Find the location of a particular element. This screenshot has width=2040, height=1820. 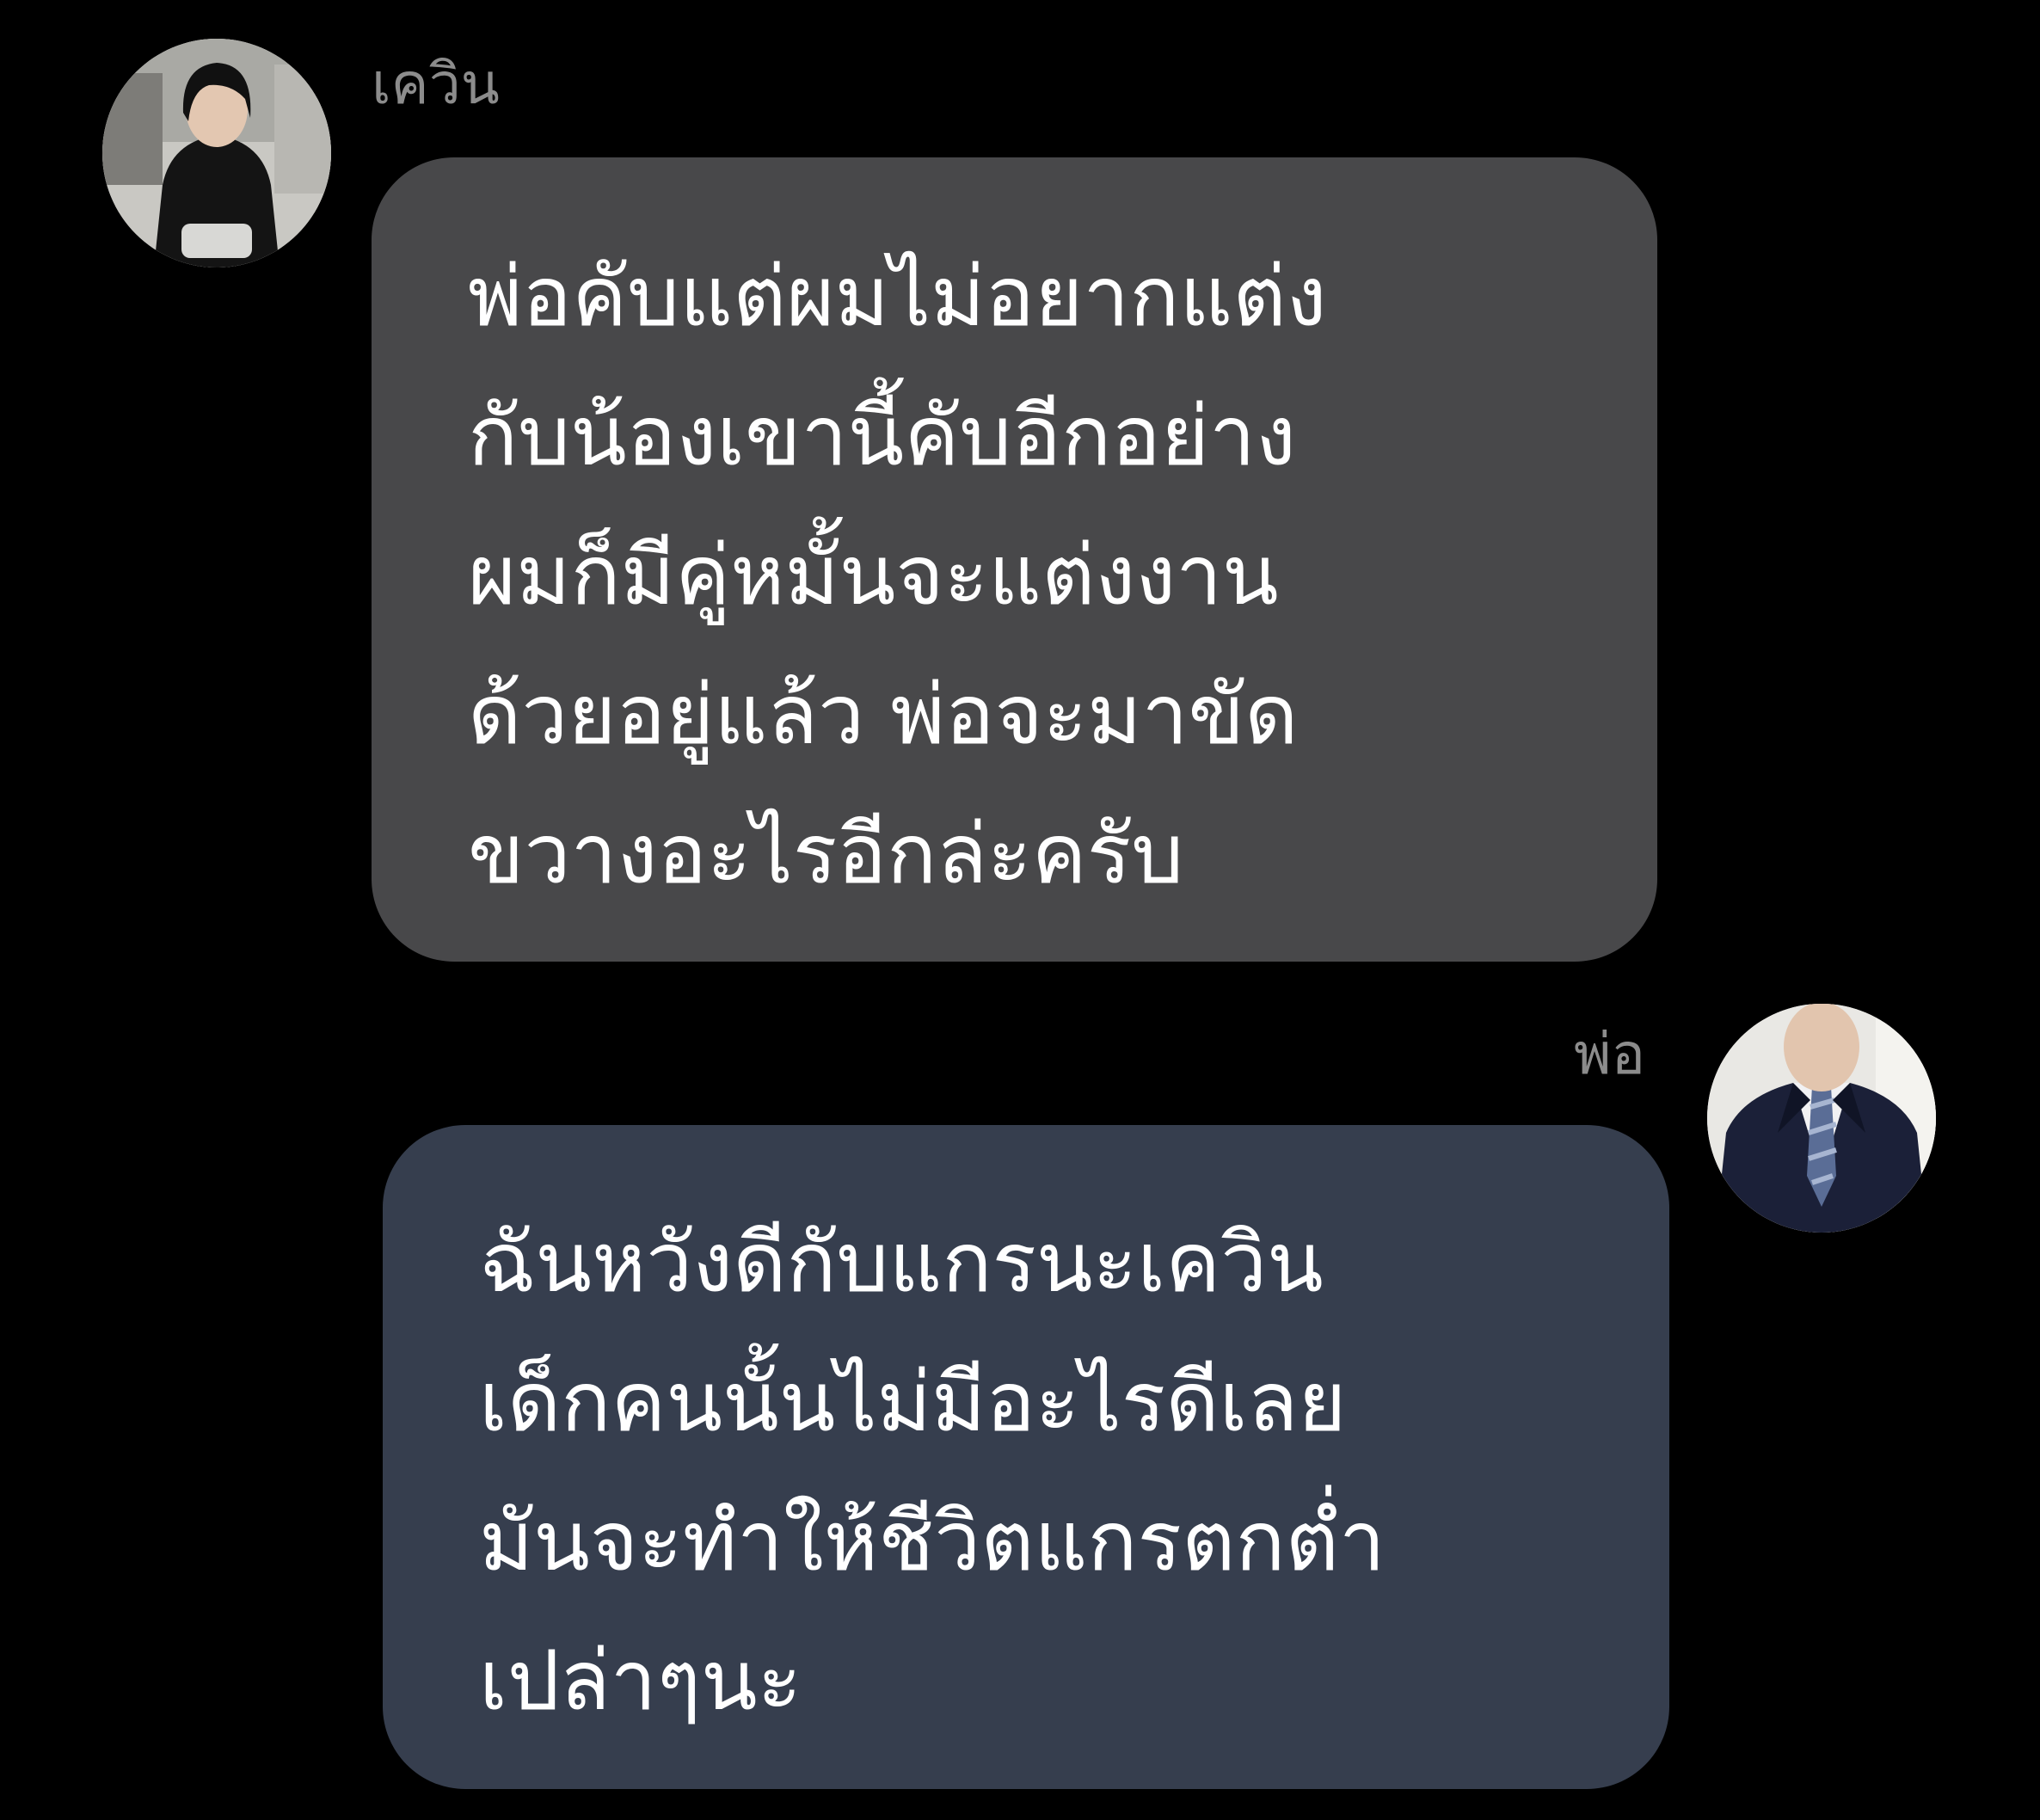

message-line: ฉันหวังดีกับแกรนะเควิน is located at coordinates (901, 1263).